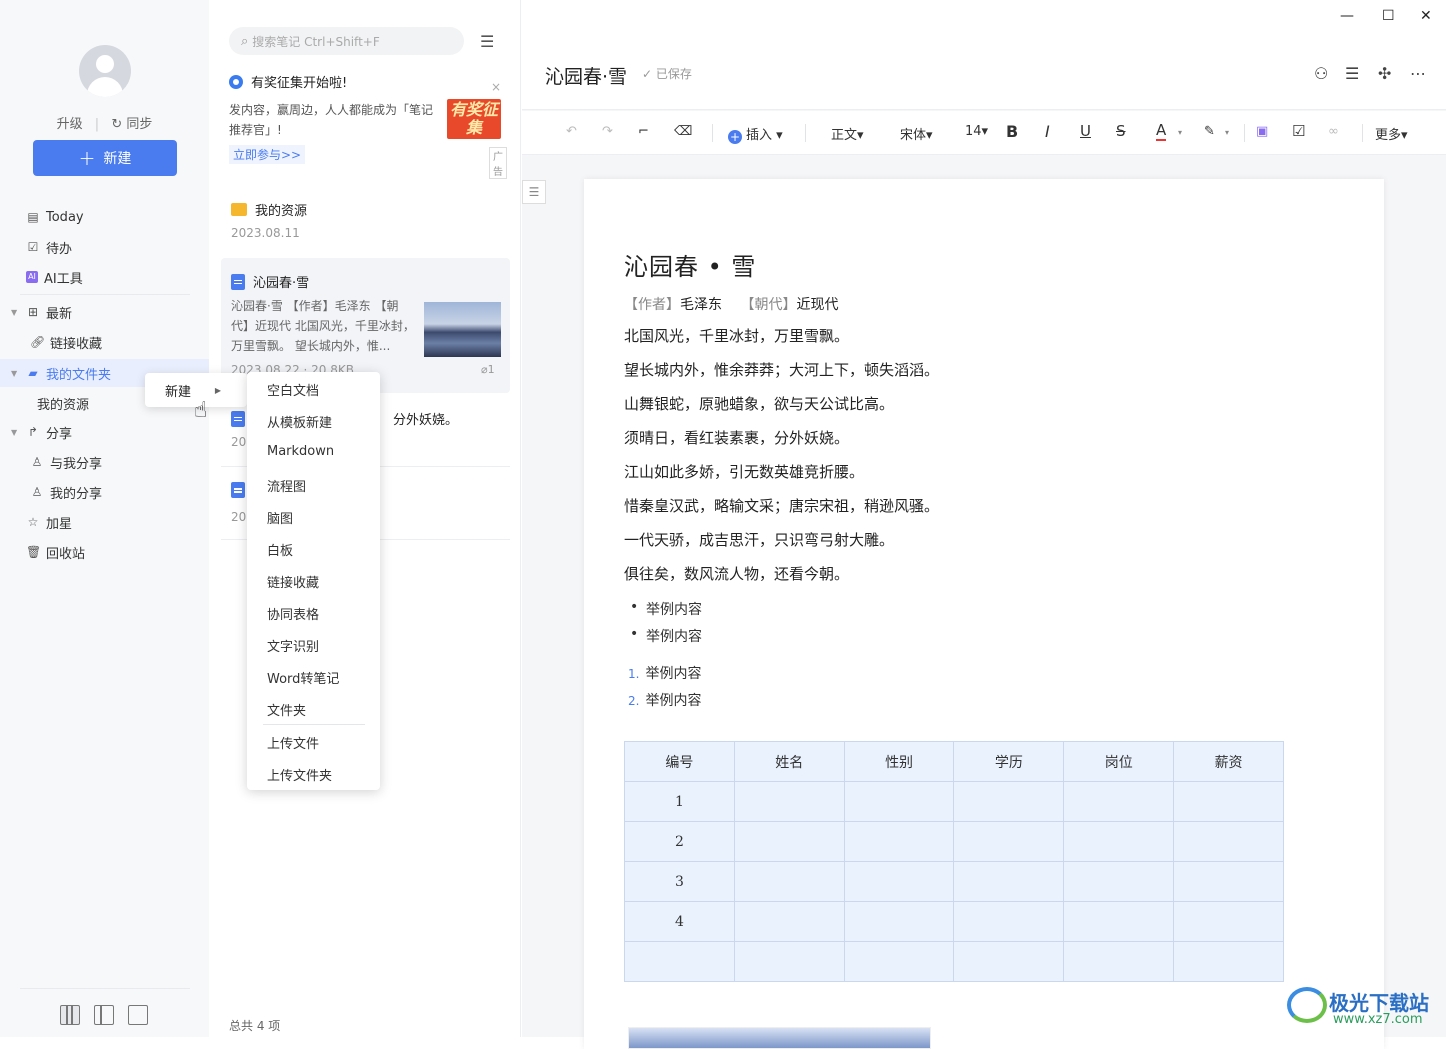 The image size is (1446, 1049). I want to click on menu-item-collab-sheet: 协同表格, so click(293, 613).